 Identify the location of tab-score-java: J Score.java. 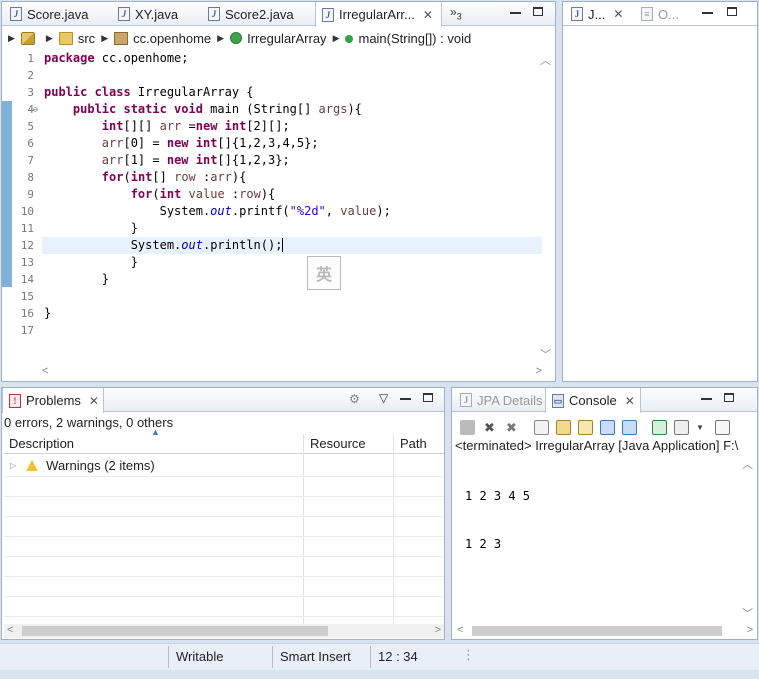
(46, 14).